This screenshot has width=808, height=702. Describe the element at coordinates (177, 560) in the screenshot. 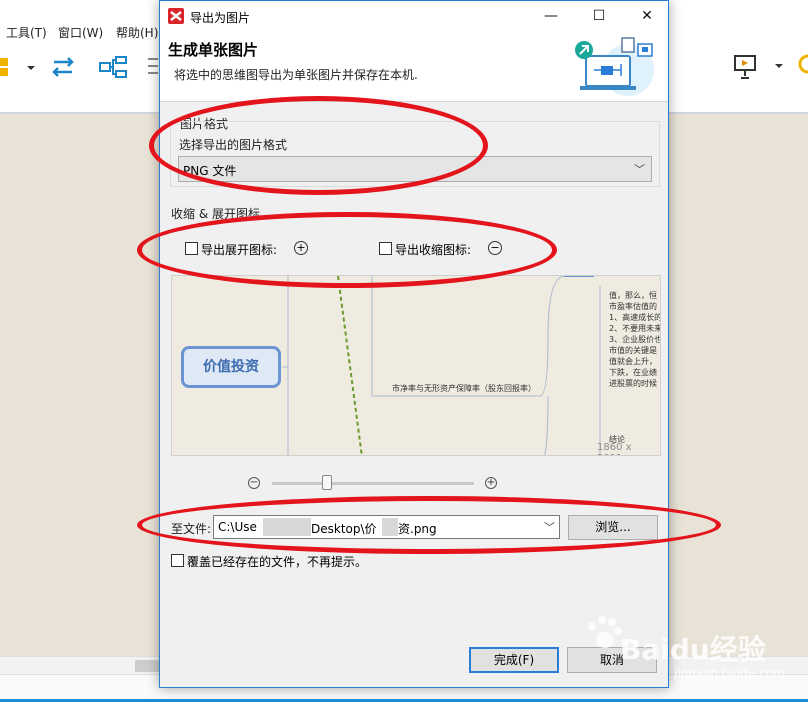

I see `overwrite-checkbox` at that location.